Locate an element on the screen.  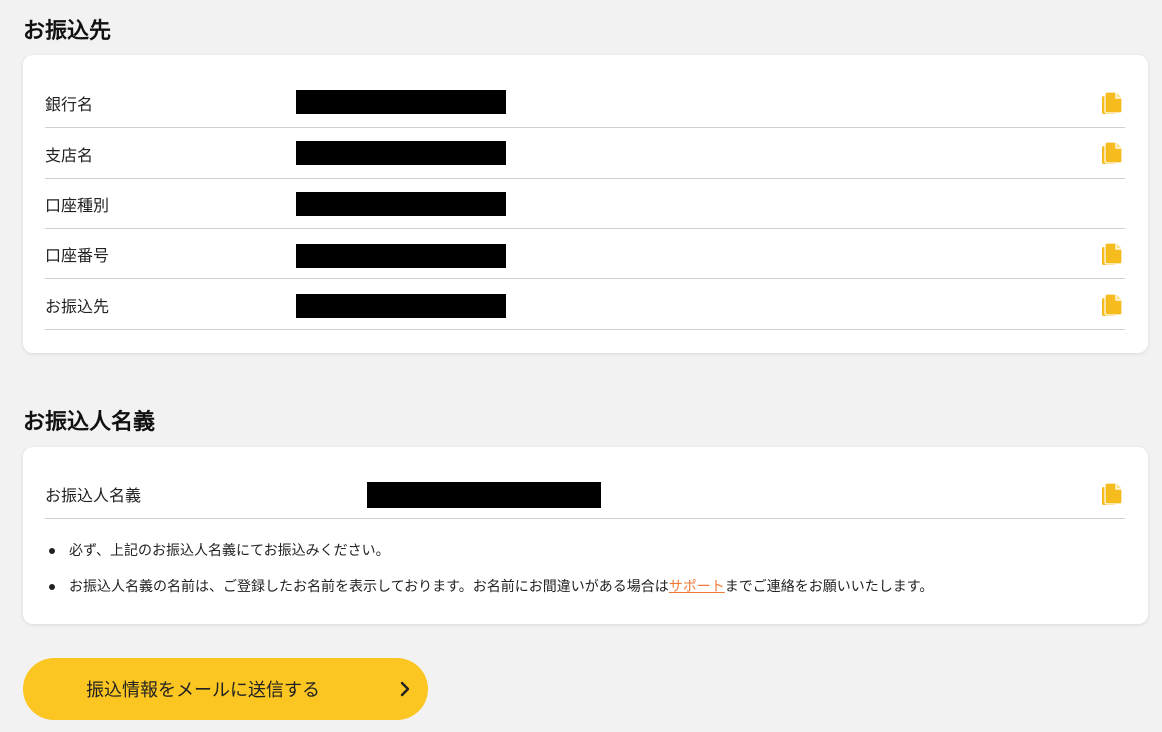
copy-bank-name-button is located at coordinates (1112, 103).